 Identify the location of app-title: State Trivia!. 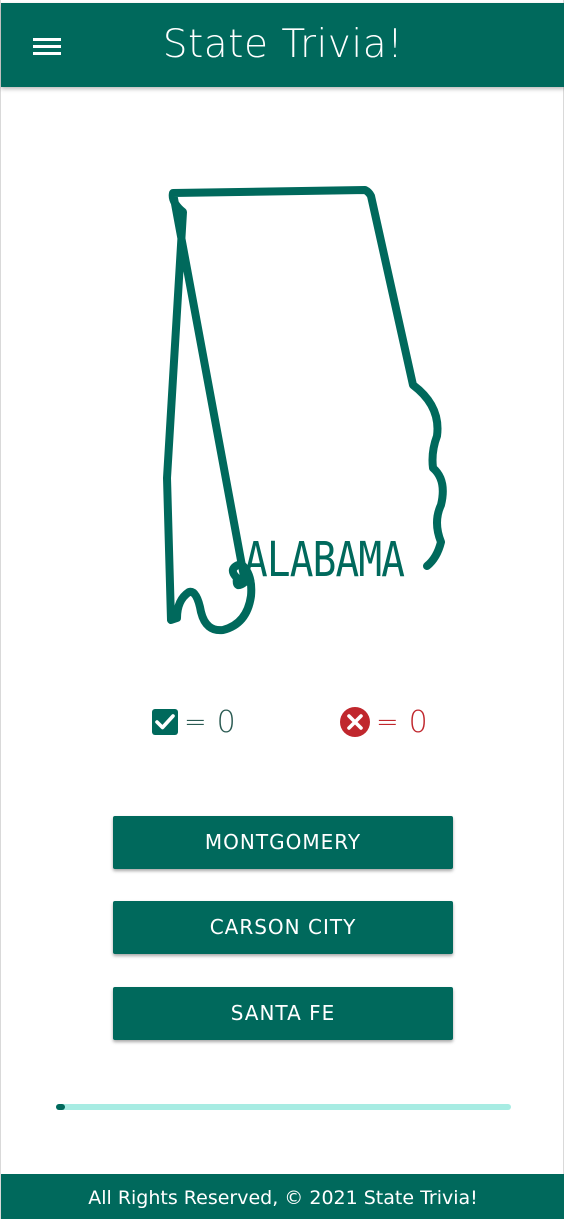
(283, 44).